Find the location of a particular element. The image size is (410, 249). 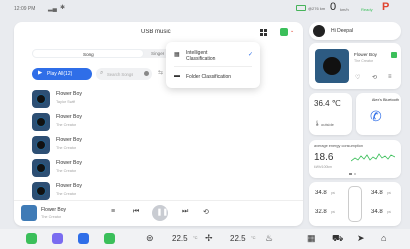

chevron-down-icon: ⌄ is located at coordinates (292, 31).